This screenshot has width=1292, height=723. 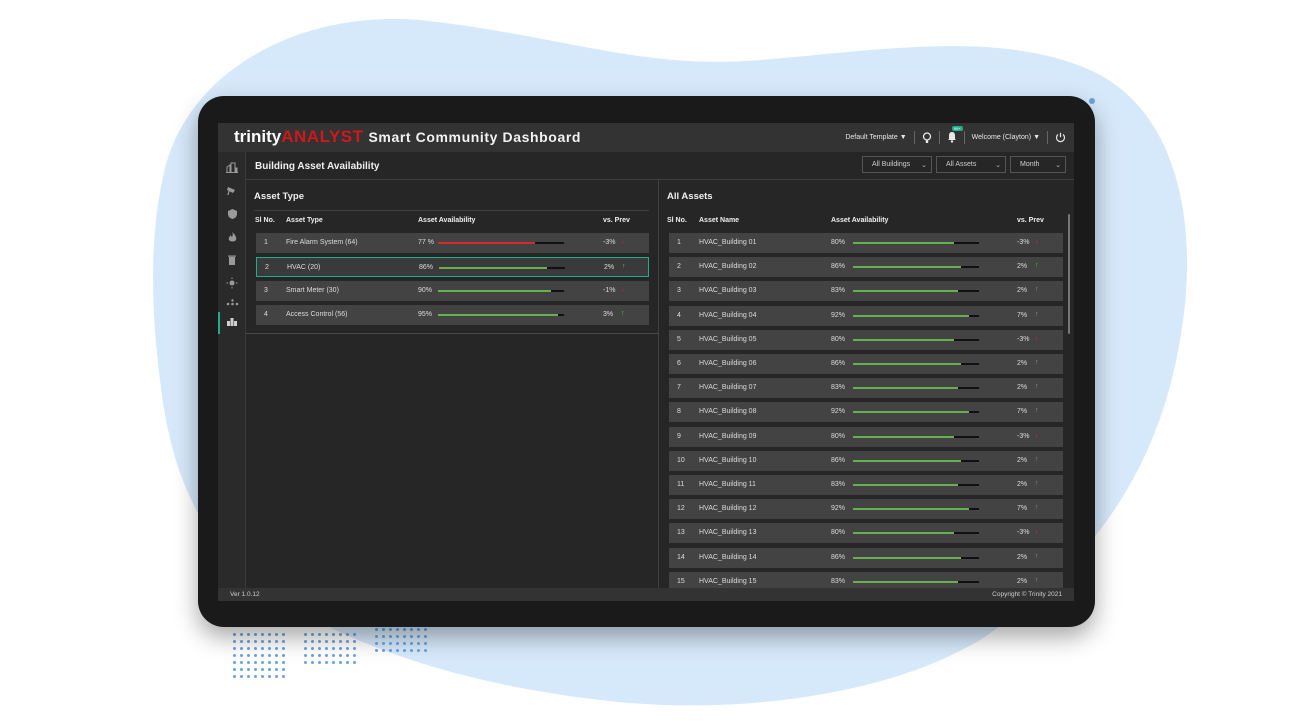 I want to click on assets-select: All Assets ⌄, so click(x=971, y=164).